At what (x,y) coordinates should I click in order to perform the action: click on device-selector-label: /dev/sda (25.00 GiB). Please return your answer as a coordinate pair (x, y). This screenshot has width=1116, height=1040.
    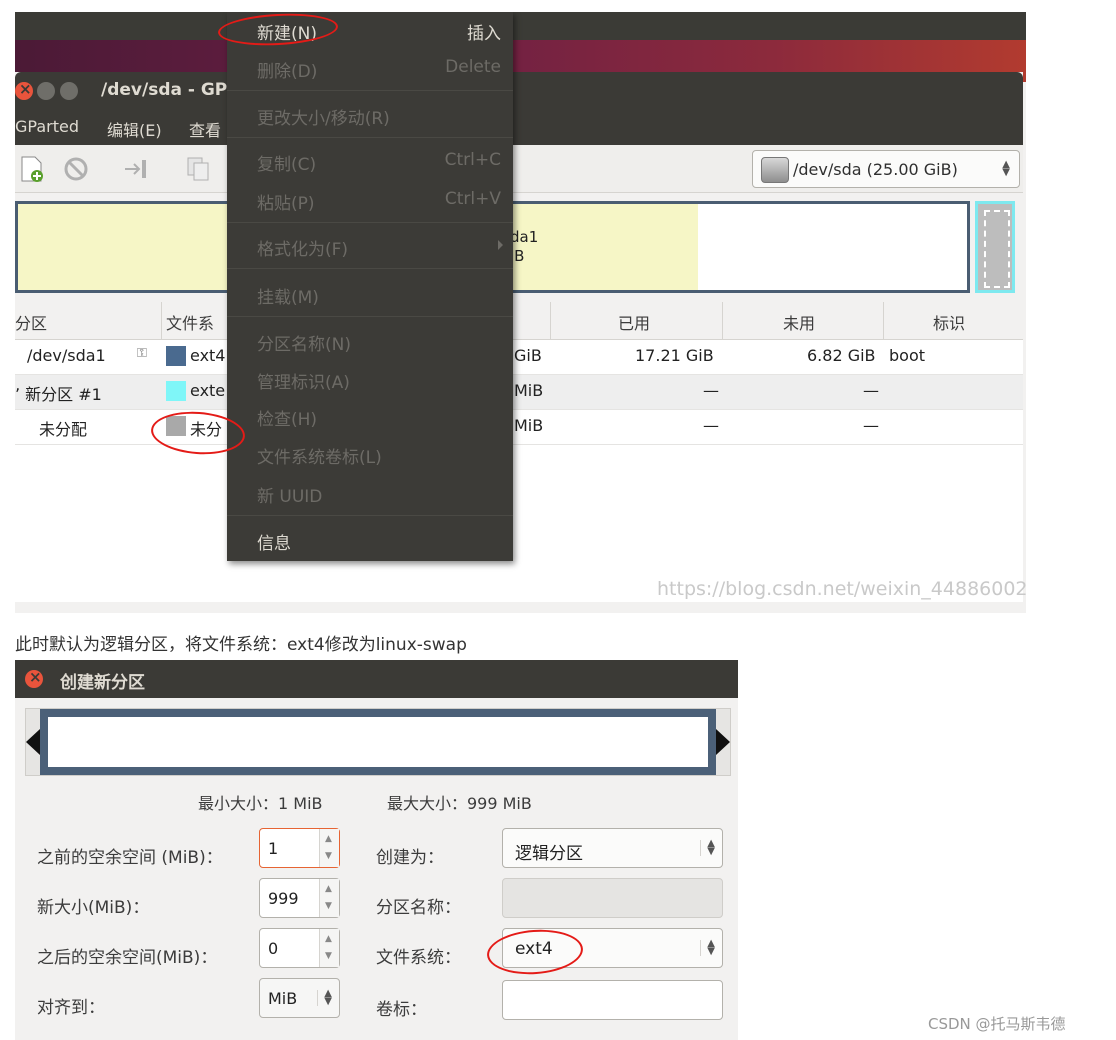
    Looking at the image, I should click on (875, 169).